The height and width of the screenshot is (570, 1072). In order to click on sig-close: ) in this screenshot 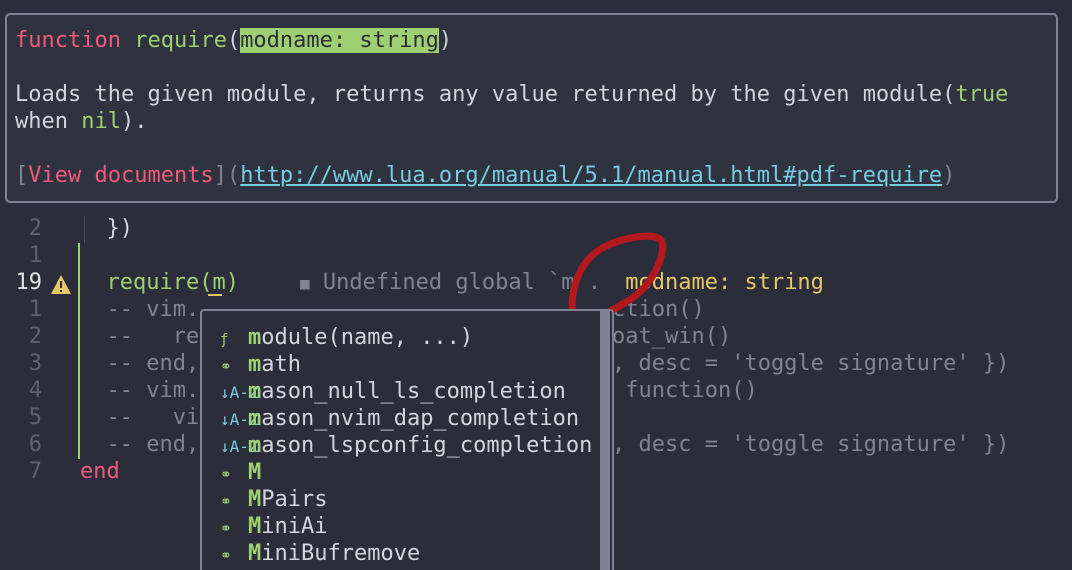, I will do `click(445, 40)`.